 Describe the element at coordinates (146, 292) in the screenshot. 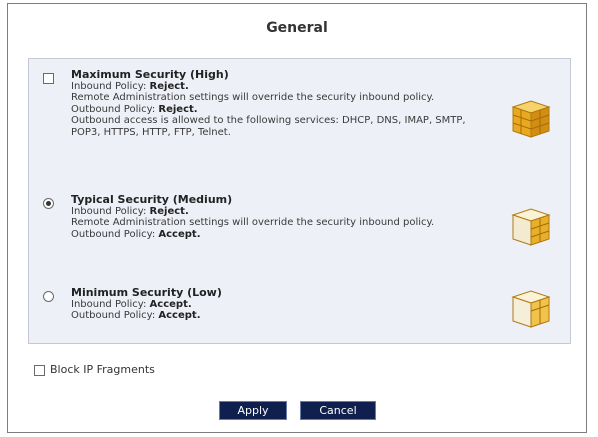

I see `option-title: Minimum Security (Low)` at that location.